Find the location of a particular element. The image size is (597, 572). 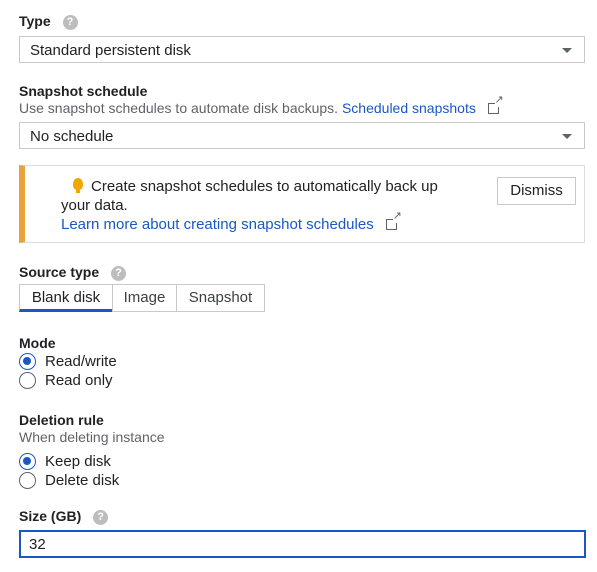

mode-read-only-label: Read only is located at coordinates (79, 380).